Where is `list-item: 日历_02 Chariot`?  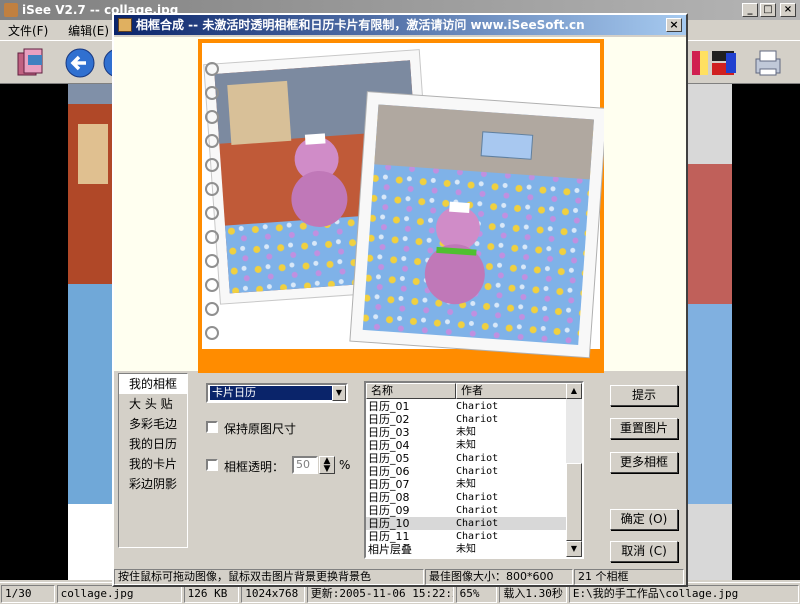
list-item: 日历_02 Chariot is located at coordinates (467, 419).